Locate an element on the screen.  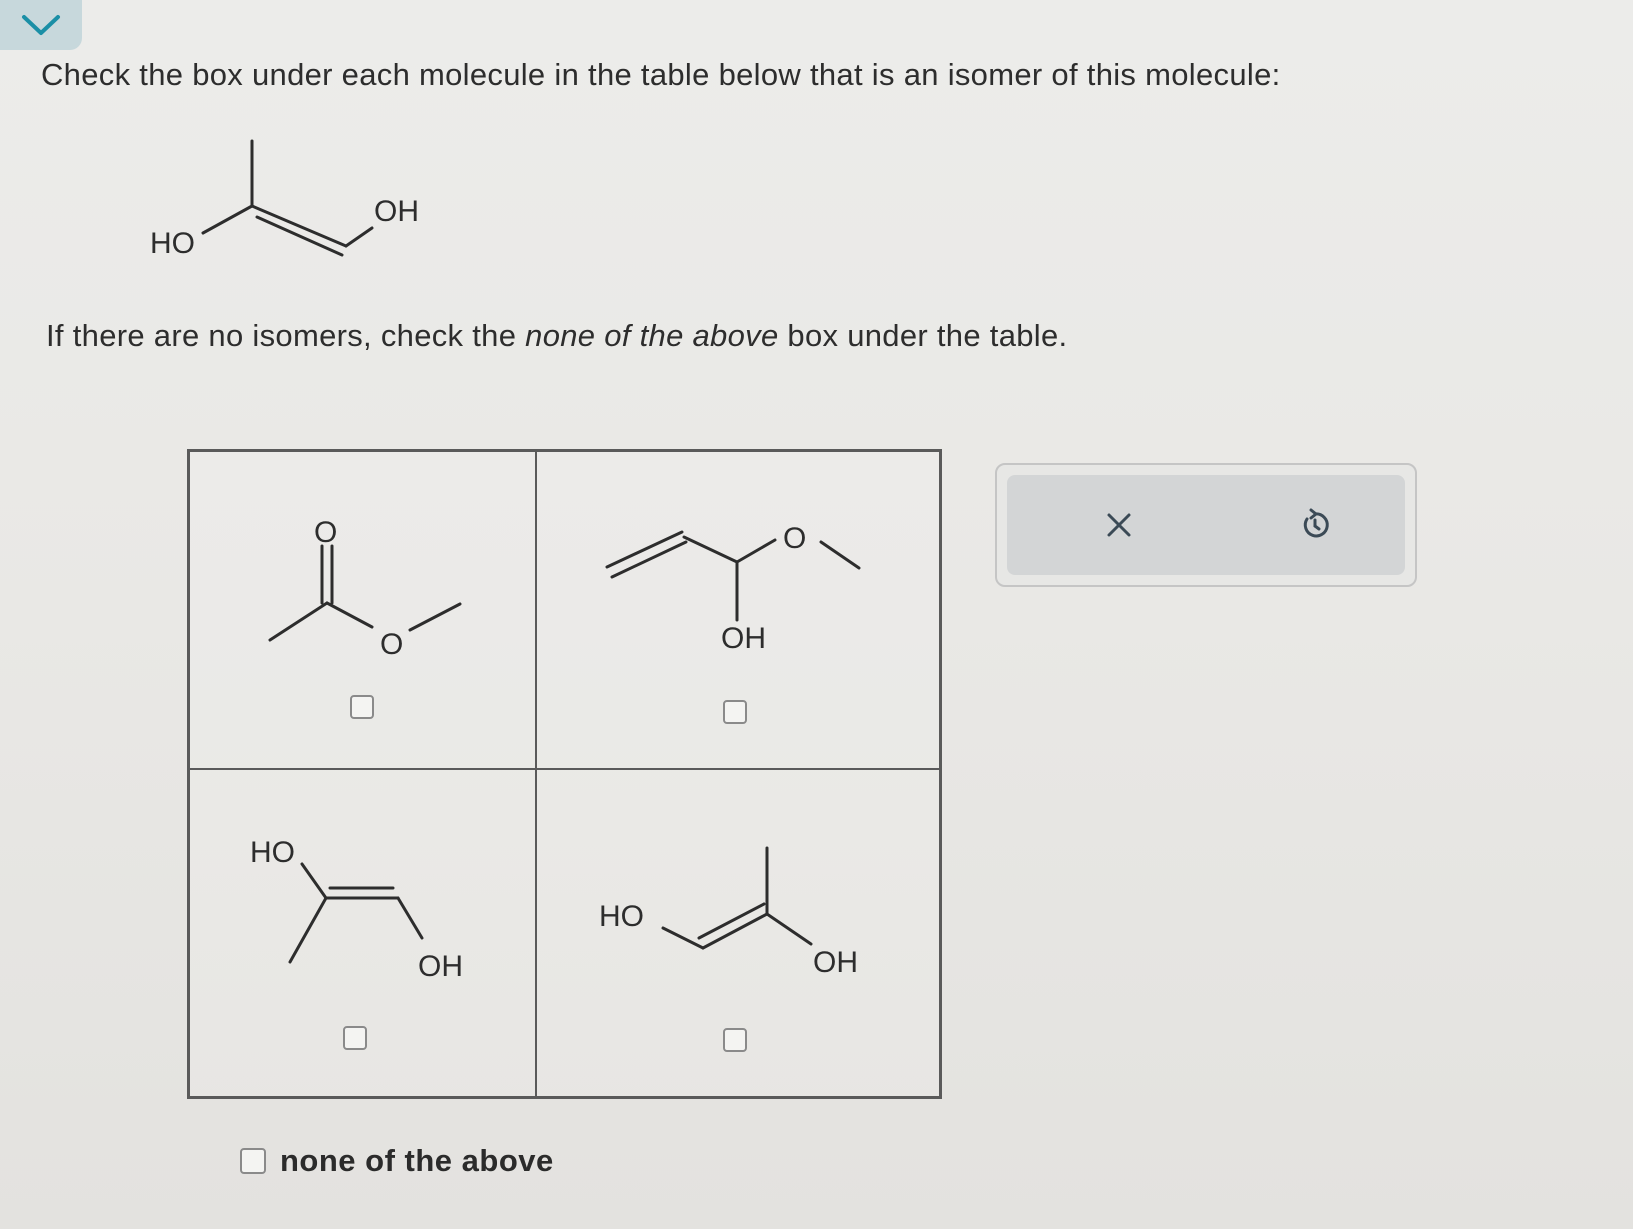
option-4-label-oh: OH is located at coordinates (835, 962).